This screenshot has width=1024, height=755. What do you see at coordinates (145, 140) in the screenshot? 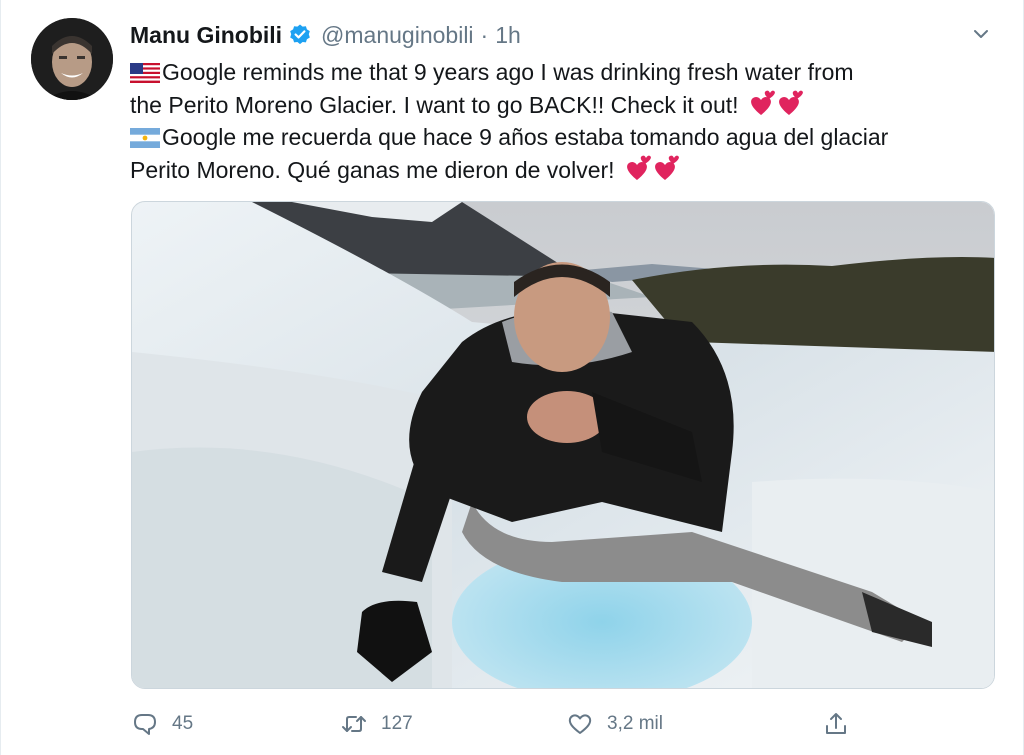
I see `argentina-flag-icon` at bounding box center [145, 140].